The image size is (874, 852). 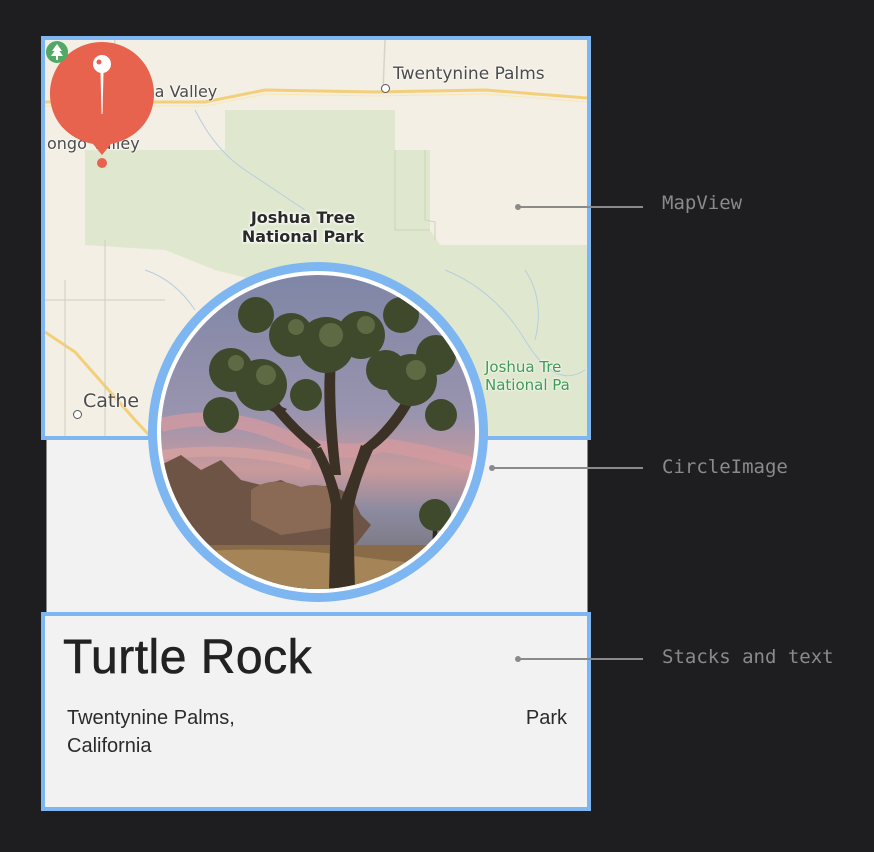 I want to click on callout-line-circleimage, so click(x=567, y=468).